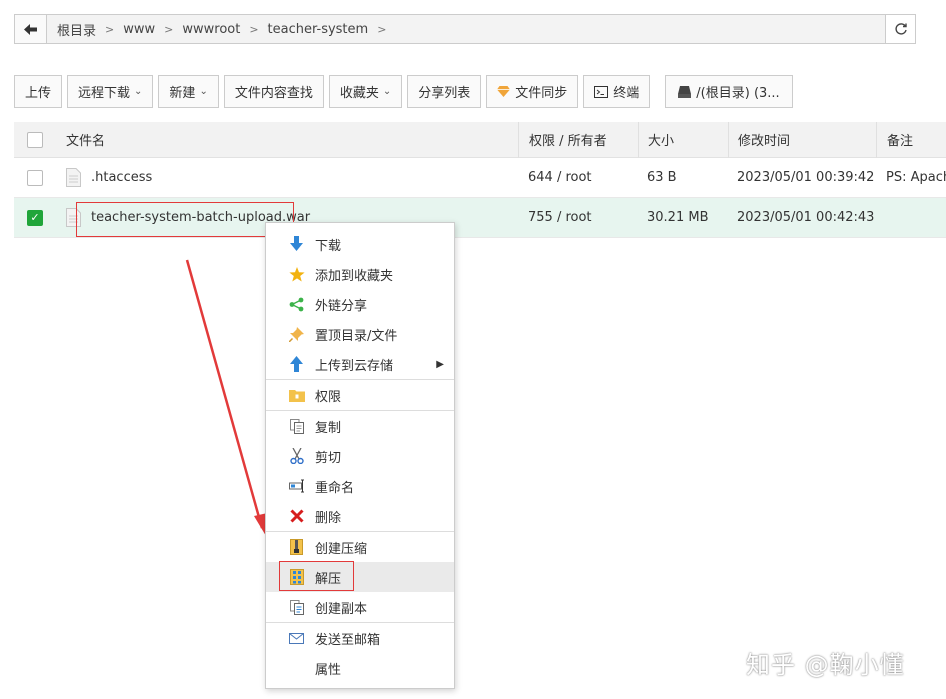 This screenshot has width=946, height=699. I want to click on delete-icon, so click(296, 516).